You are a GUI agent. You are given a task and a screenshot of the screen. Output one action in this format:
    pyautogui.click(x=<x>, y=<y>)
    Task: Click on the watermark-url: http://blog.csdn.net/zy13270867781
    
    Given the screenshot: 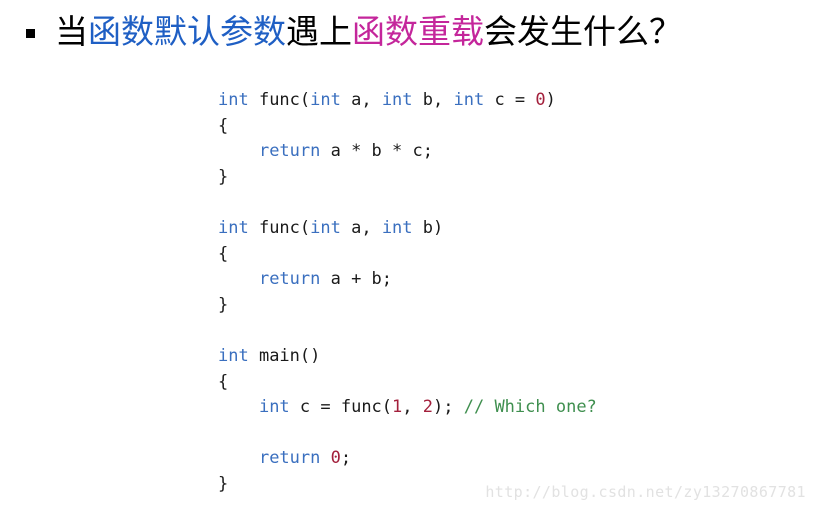 What is the action you would take?
    pyautogui.click(x=645, y=492)
    